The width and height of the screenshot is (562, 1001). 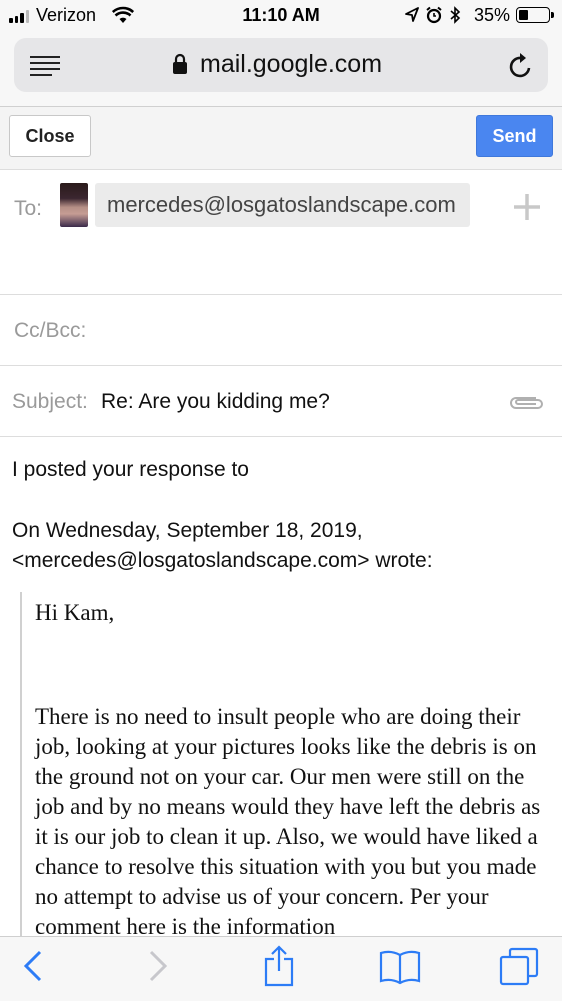 What do you see at coordinates (535, 15) in the screenshot?
I see `battery-icon` at bounding box center [535, 15].